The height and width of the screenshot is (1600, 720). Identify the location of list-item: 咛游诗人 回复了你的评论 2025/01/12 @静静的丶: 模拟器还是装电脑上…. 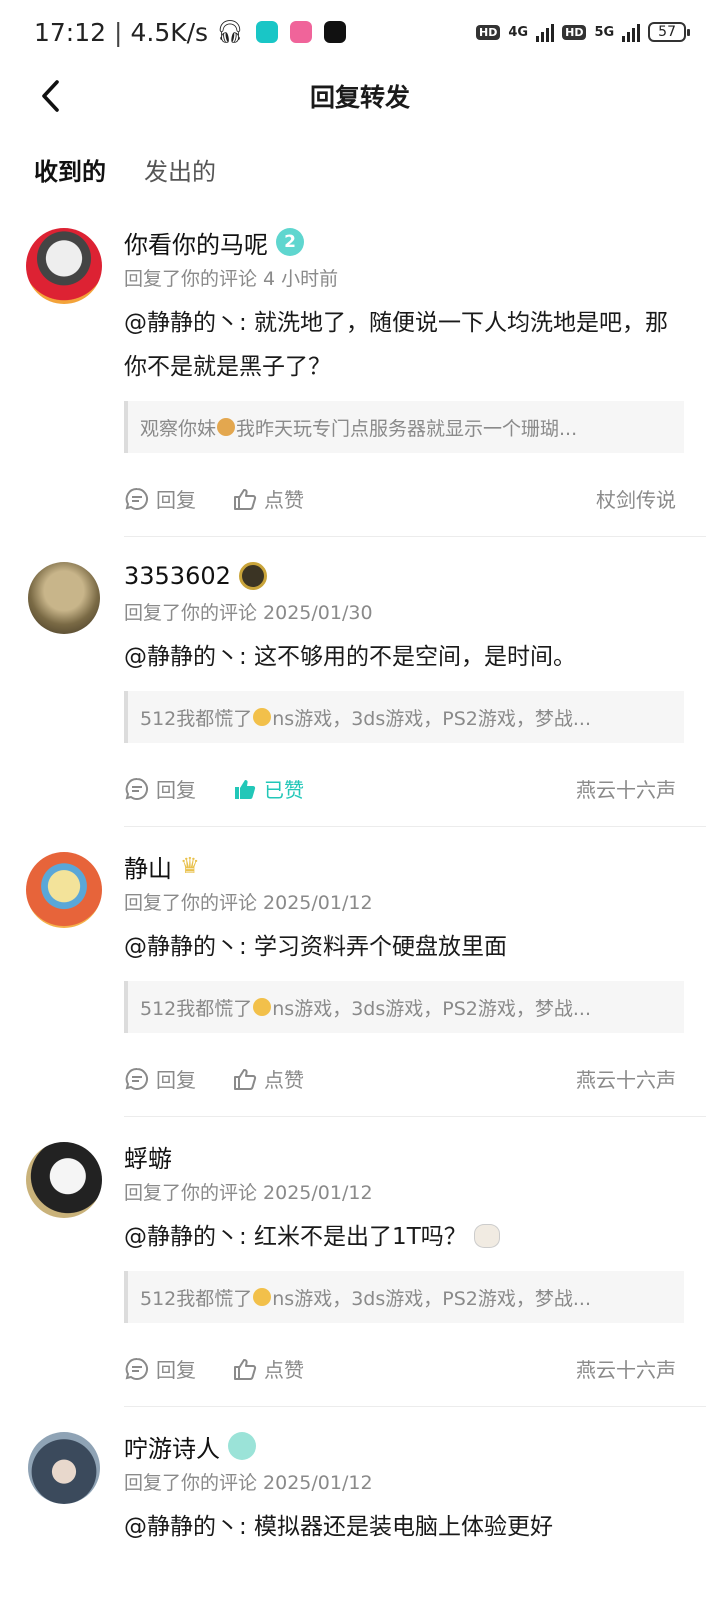
(360, 1506).